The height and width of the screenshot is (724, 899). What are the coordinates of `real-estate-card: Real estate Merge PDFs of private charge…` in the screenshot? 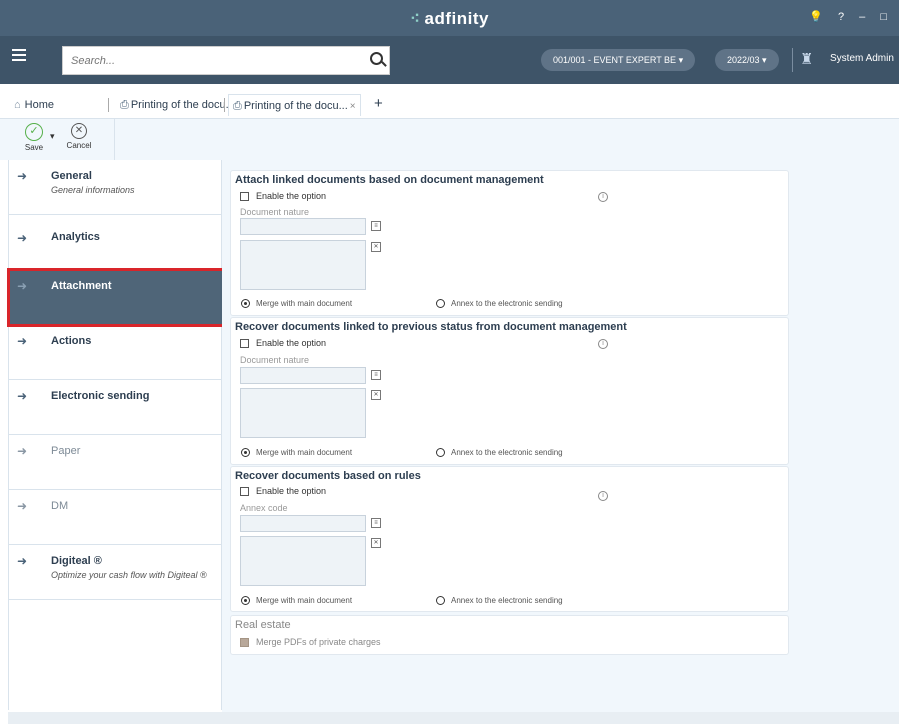 It's located at (509, 635).